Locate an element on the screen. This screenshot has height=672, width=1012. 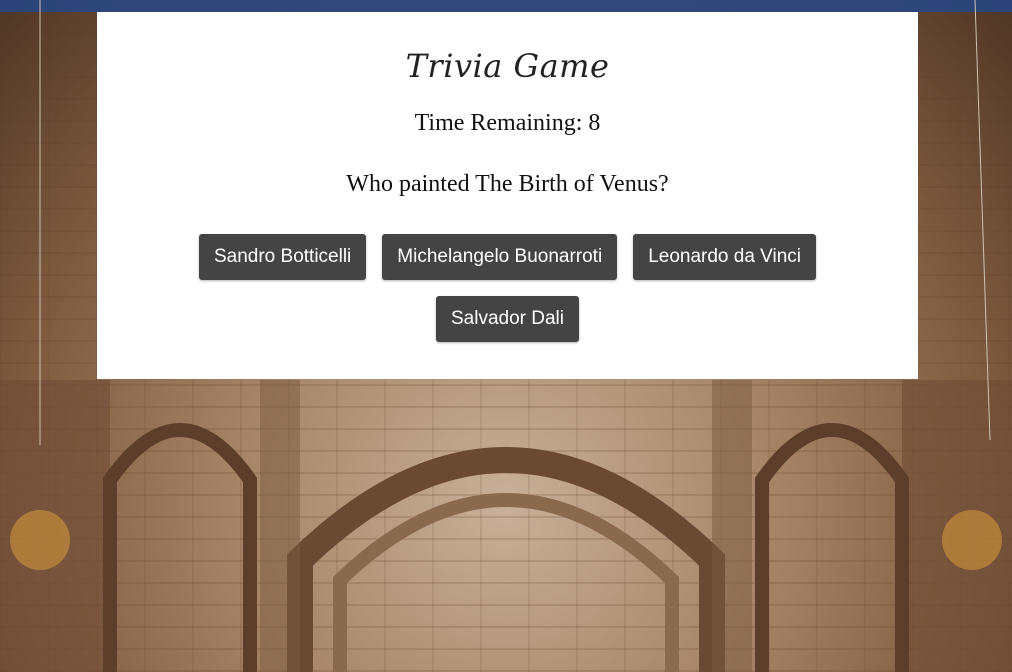
answer-button-leonardo: Leonardo da Vinci is located at coordinates (725, 257).